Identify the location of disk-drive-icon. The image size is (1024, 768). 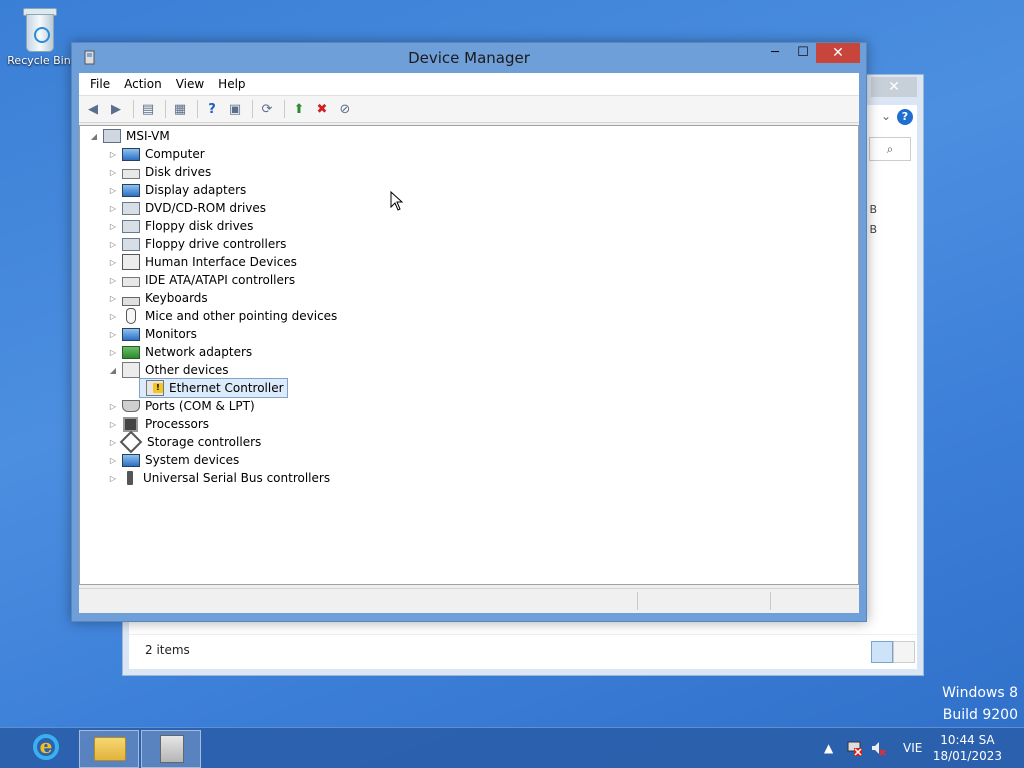
(131, 174).